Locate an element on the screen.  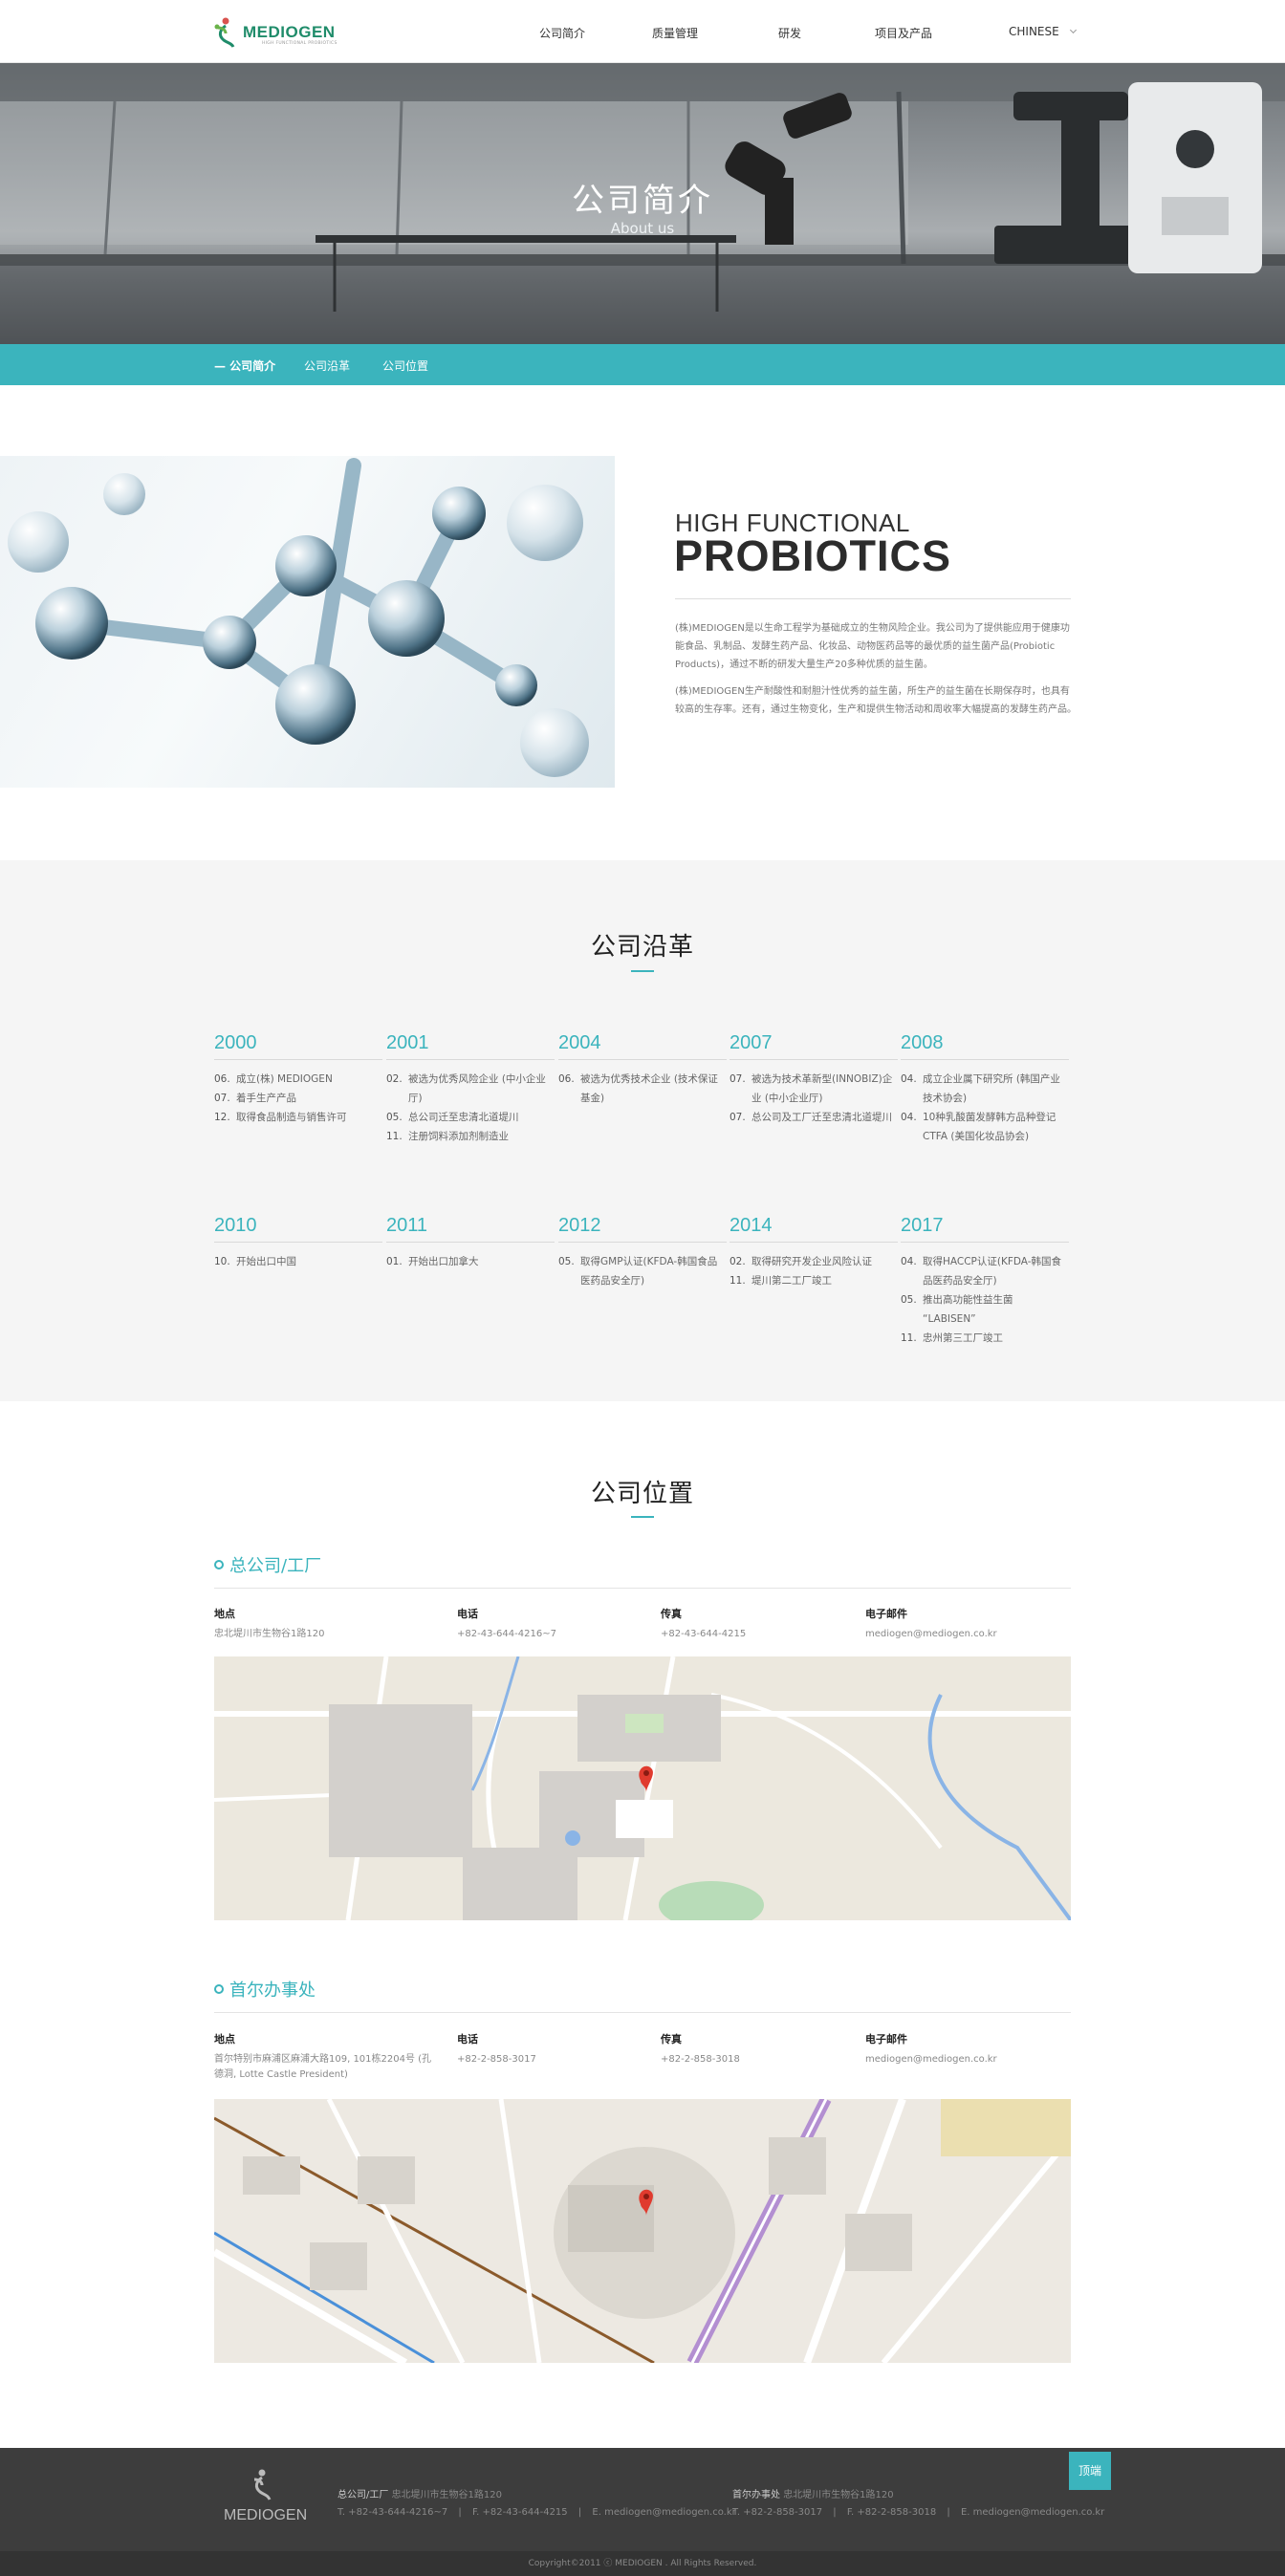
history-year-block: 2011 01. 开始出口加拿大 is located at coordinates (470, 1243).